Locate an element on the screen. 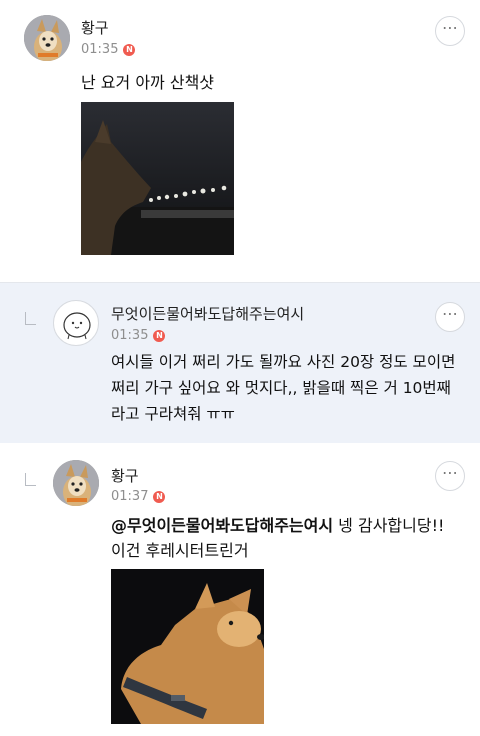 The image size is (480, 736). night-dog-silhouette-image is located at coordinates (157, 178).